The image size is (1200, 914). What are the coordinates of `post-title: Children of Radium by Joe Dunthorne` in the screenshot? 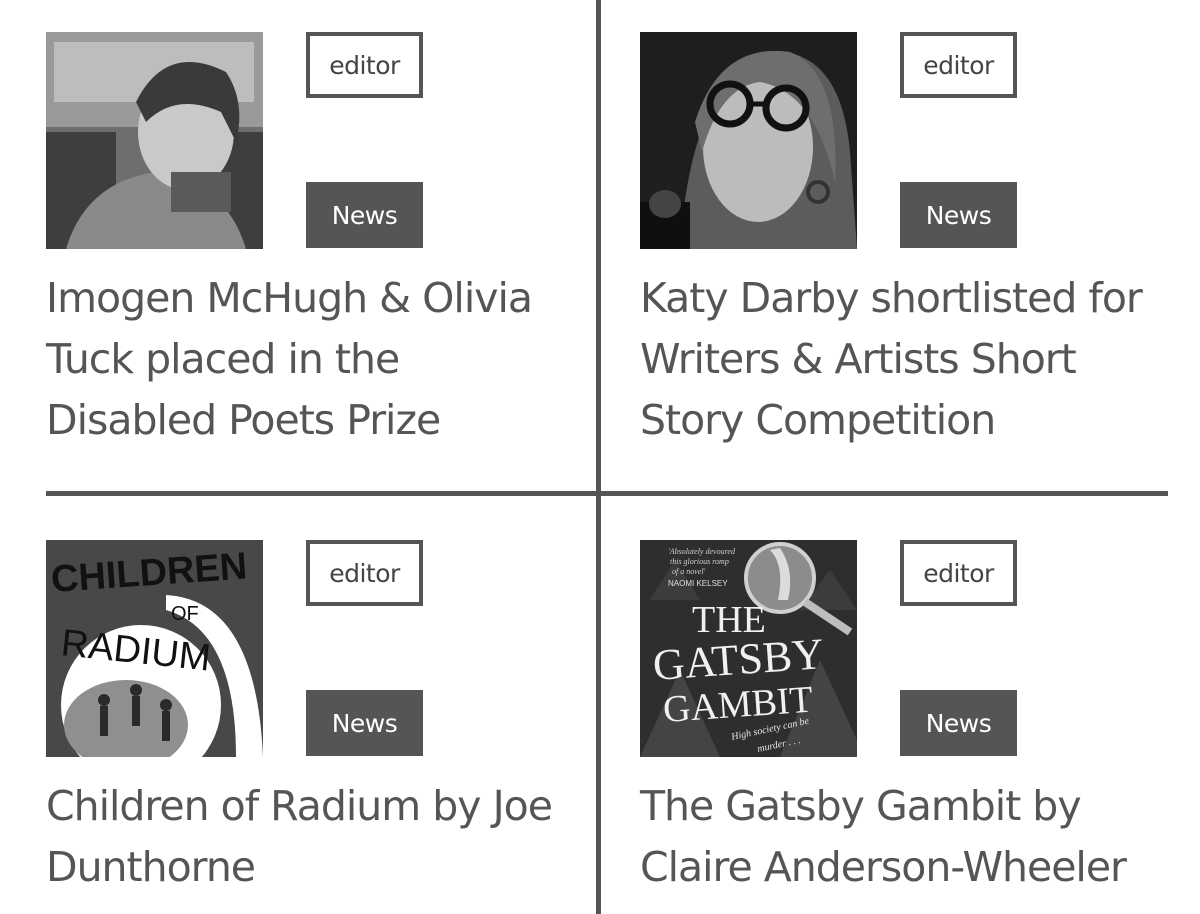 It's located at (311, 837).